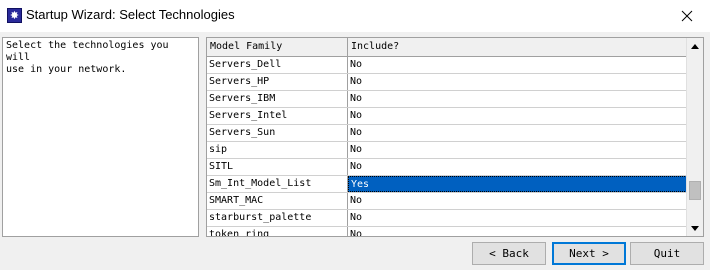 This screenshot has height=270, width=710. I want to click on table-row: SMART_MAC No, so click(447, 201).